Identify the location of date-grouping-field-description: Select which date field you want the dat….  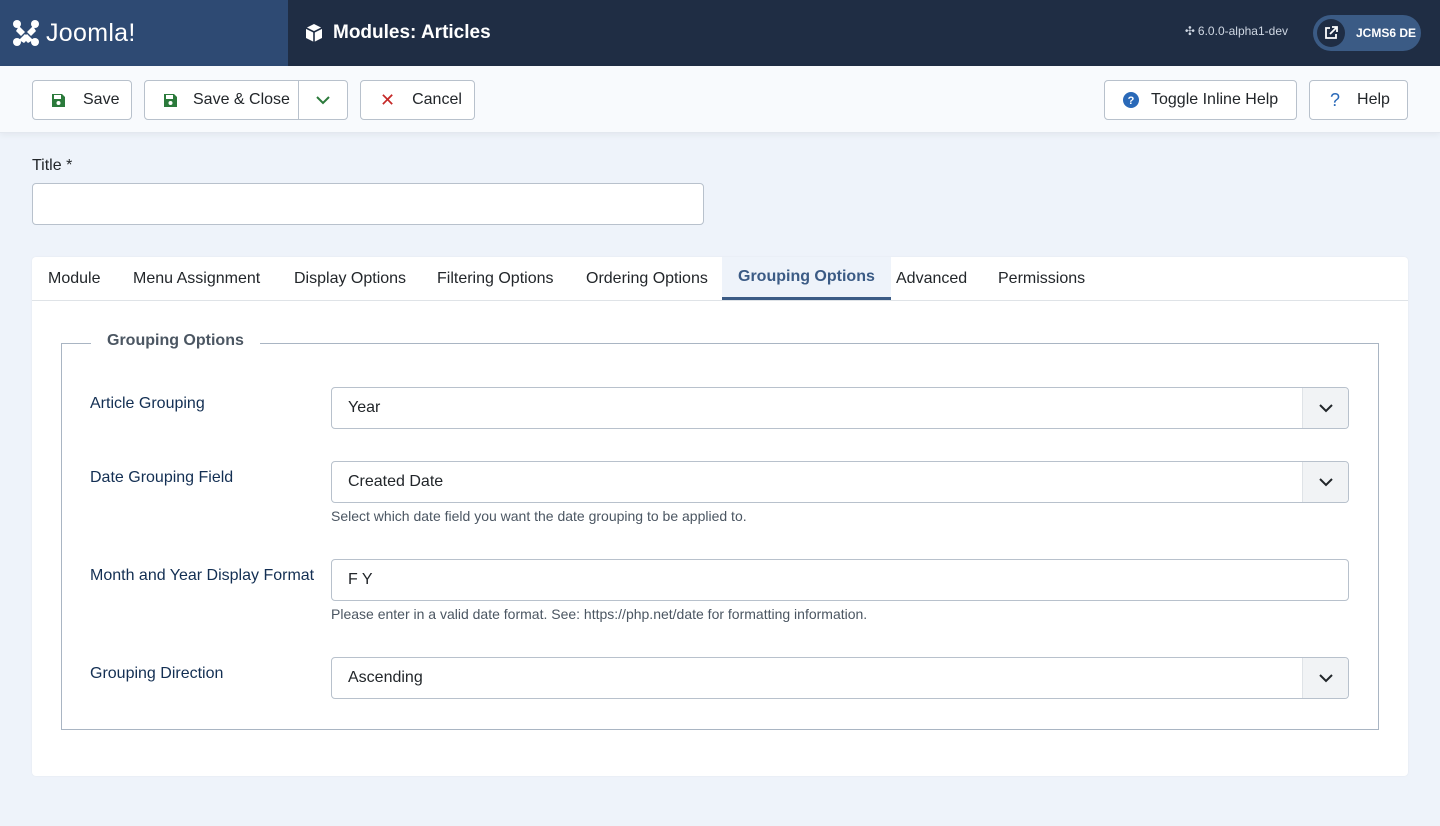
(539, 516).